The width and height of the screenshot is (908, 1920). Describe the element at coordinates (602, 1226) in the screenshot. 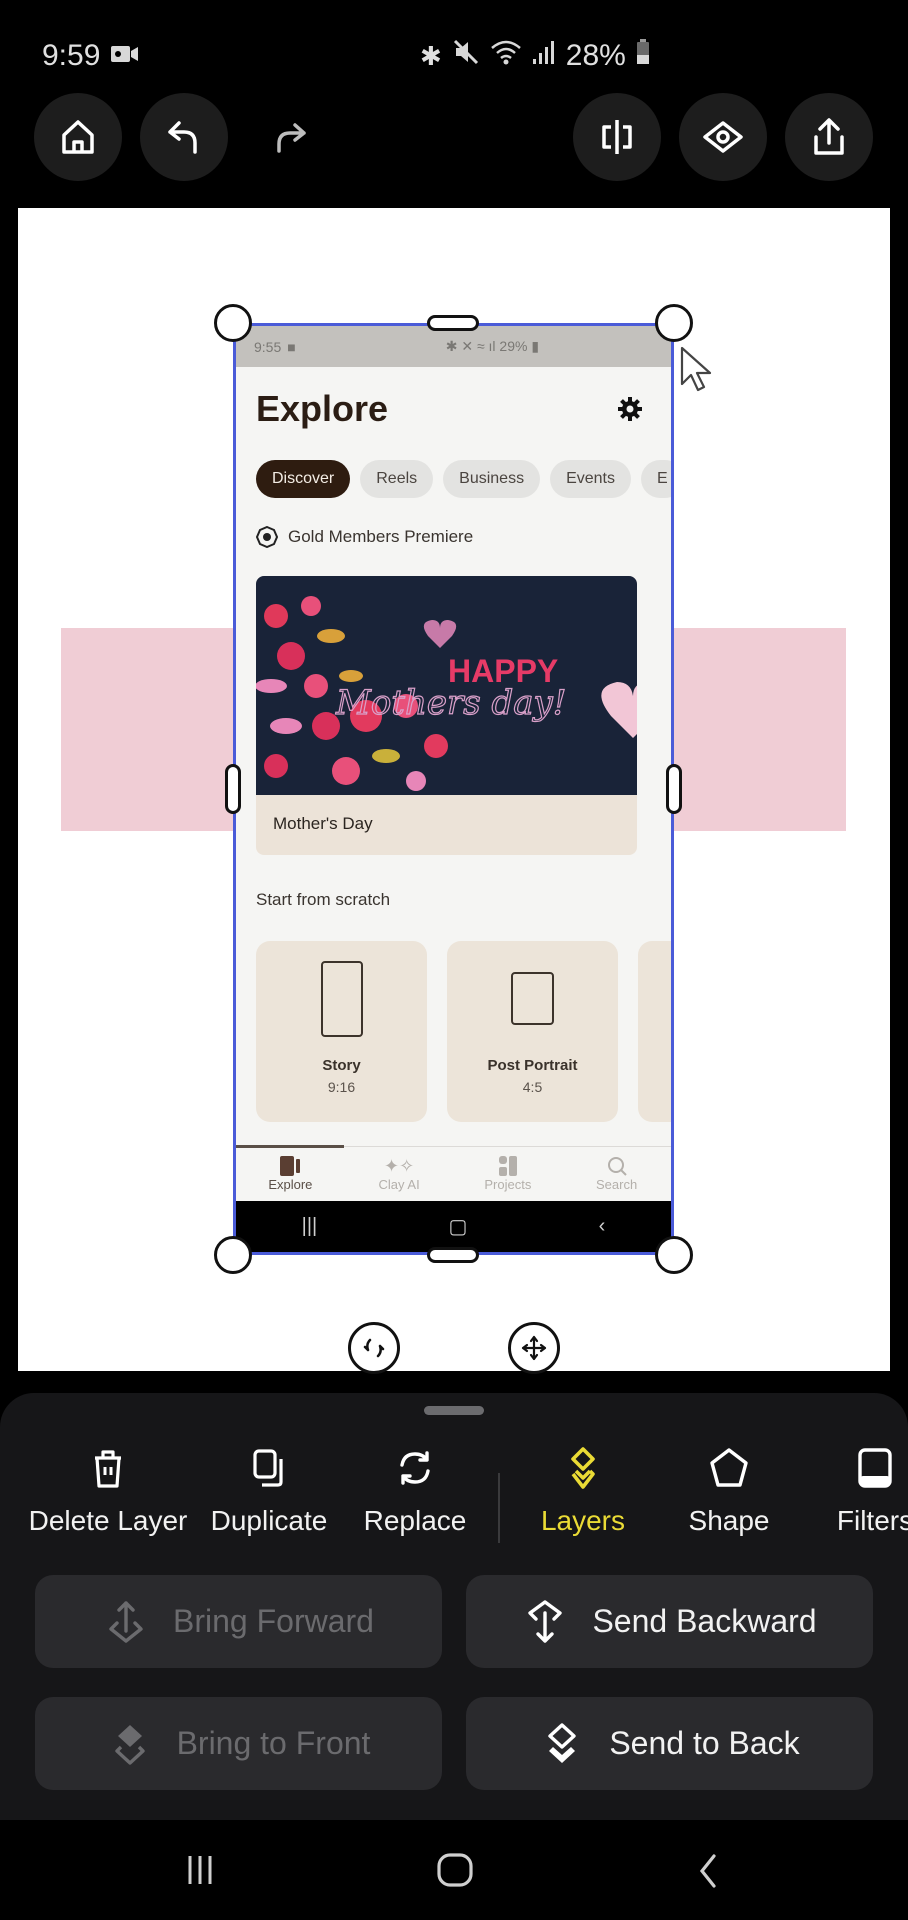

I see `back-icon: ‹` at that location.